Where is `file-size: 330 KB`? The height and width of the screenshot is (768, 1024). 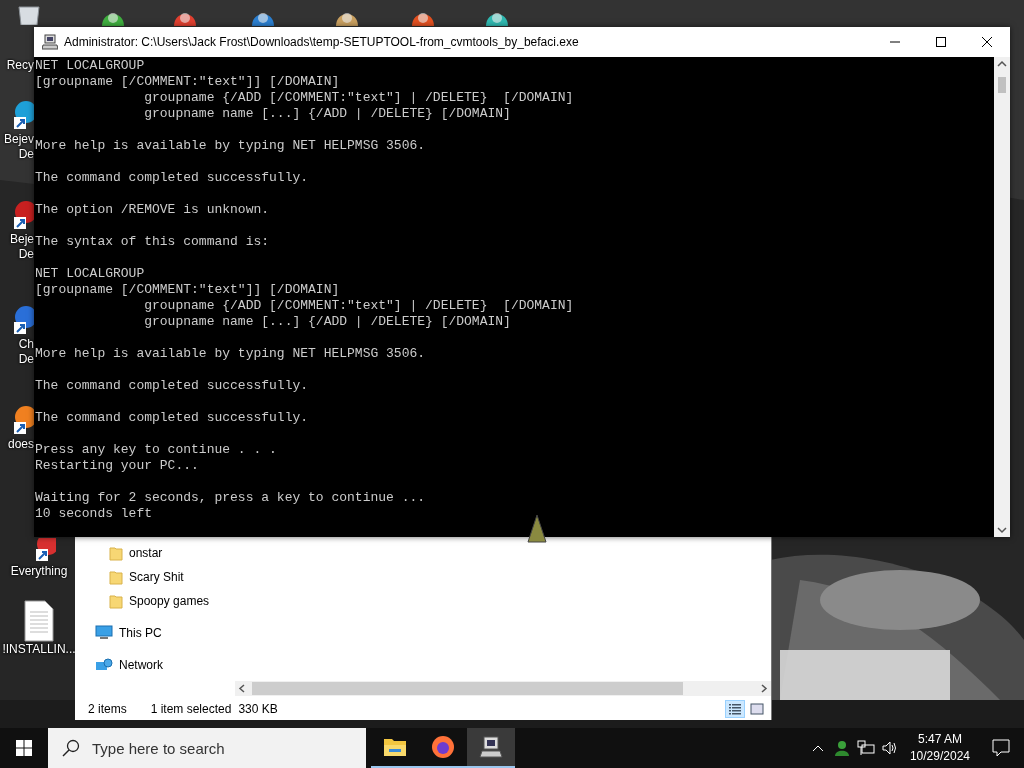
file-size: 330 KB is located at coordinates (258, 709).